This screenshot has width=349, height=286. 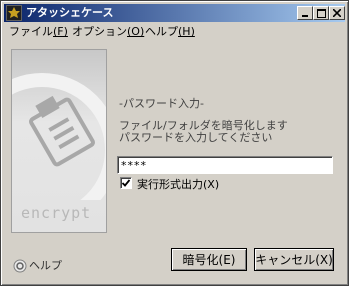 What do you see at coordinates (14, 13) in the screenshot?
I see `briefcase-icon` at bounding box center [14, 13].